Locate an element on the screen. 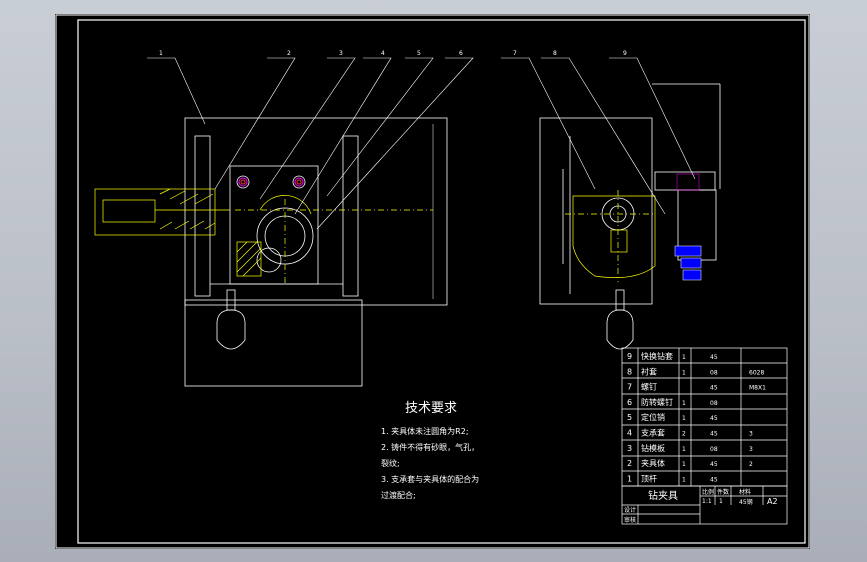 This screenshot has width=867, height=562. bom-note-7: M8X1 is located at coordinates (757, 388).